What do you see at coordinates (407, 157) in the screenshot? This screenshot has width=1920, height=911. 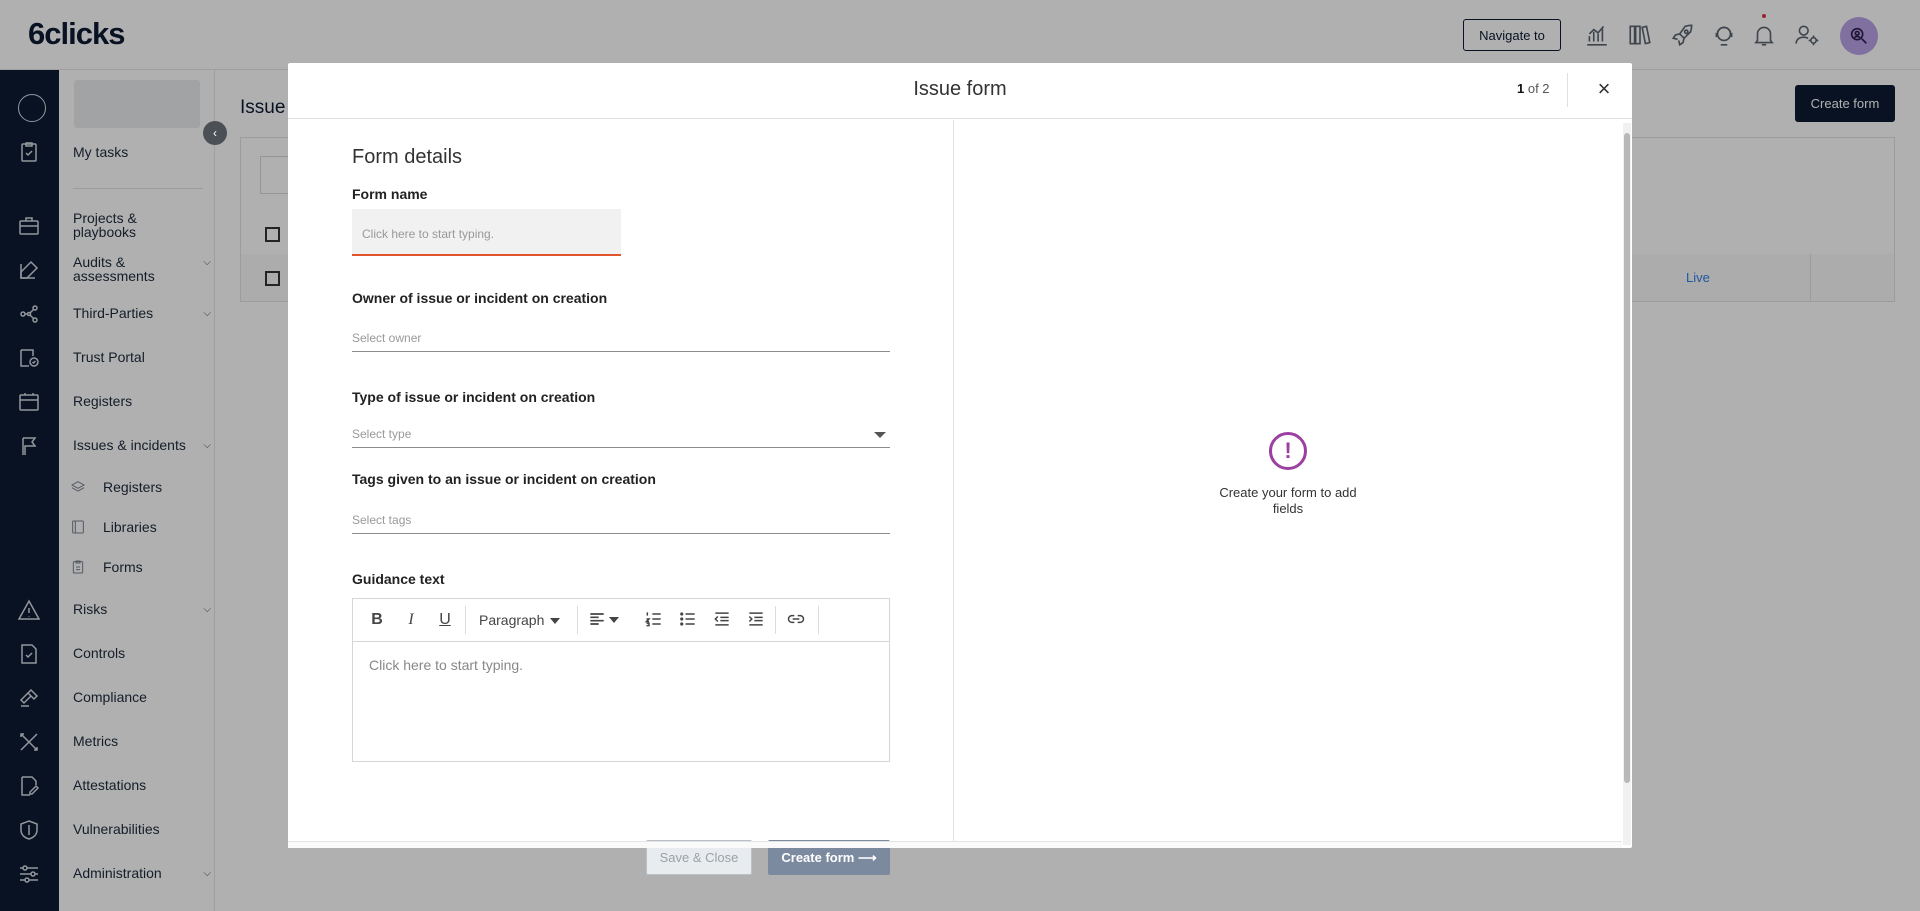 I see `section-title: Form details` at bounding box center [407, 157].